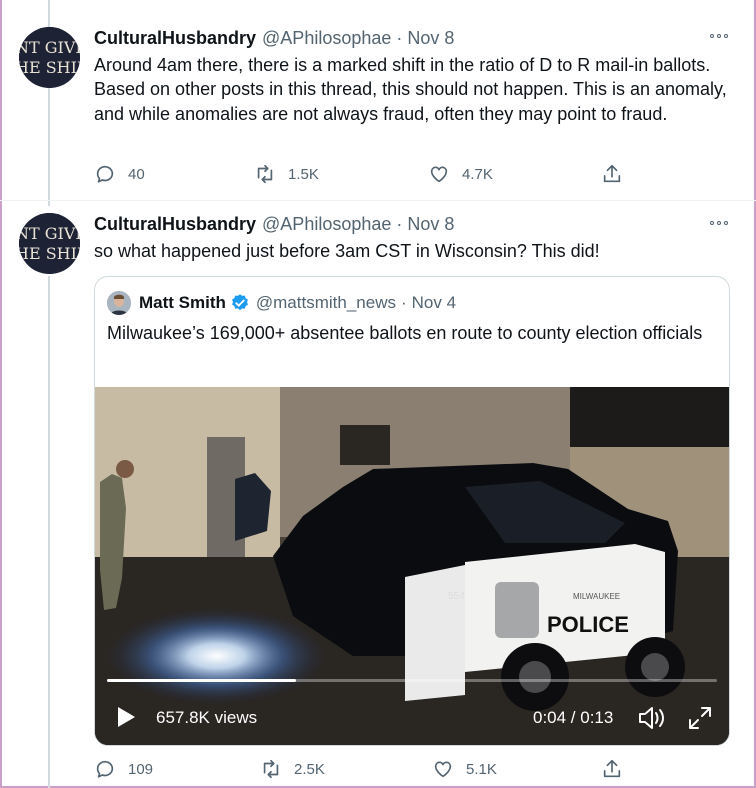  Describe the element at coordinates (292, 769) in the screenshot. I see `retweet-button: 2.5K` at that location.